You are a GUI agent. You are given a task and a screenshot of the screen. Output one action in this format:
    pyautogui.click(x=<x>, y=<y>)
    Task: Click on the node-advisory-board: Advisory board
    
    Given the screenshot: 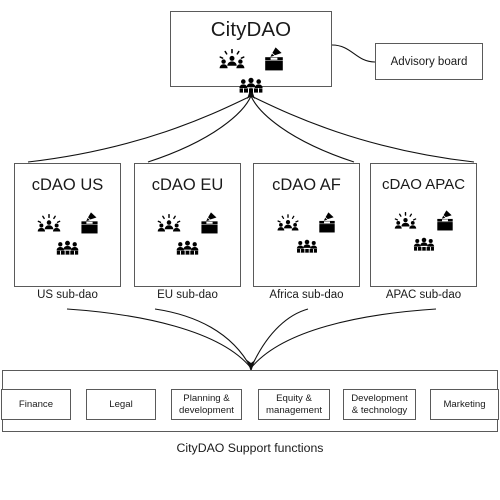 What is the action you would take?
    pyautogui.click(x=429, y=61)
    